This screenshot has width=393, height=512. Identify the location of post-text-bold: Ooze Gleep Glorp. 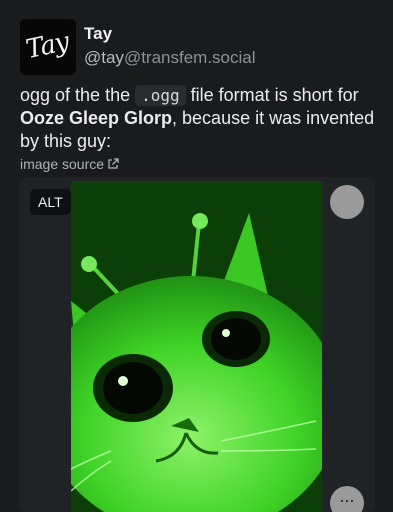
(96, 118).